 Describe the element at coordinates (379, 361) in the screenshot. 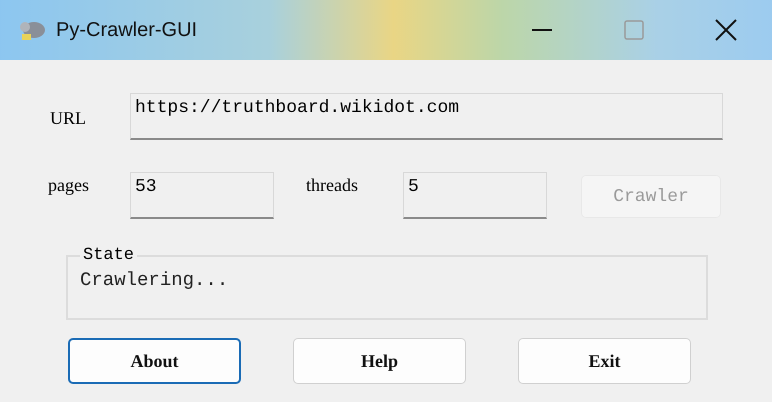

I see `dialog-button: Help` at that location.